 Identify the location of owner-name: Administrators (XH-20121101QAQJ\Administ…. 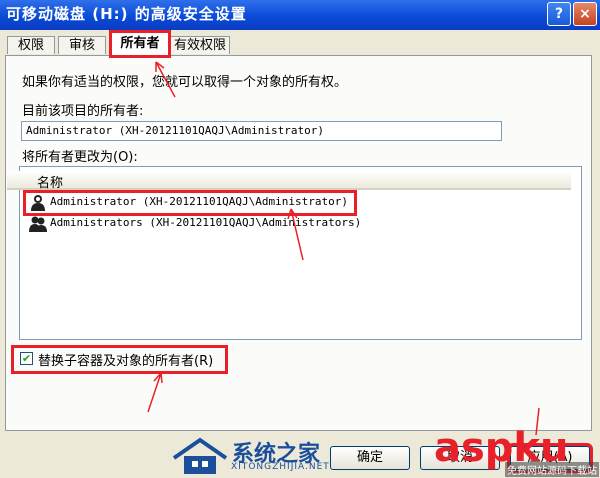
(206, 222).